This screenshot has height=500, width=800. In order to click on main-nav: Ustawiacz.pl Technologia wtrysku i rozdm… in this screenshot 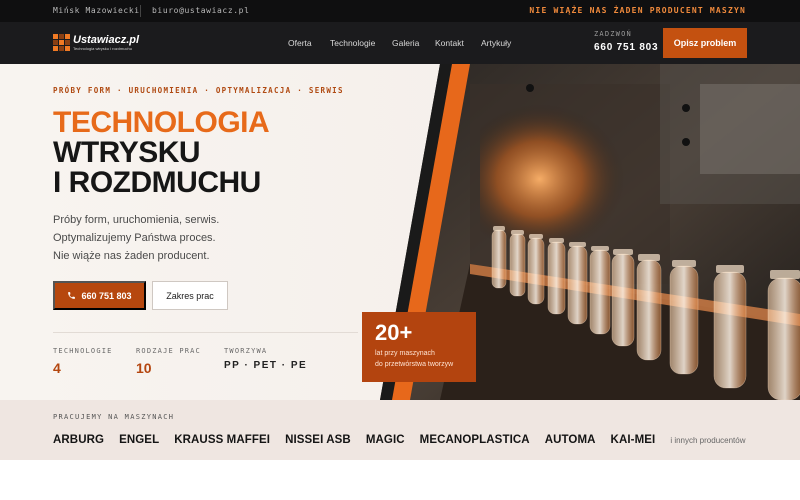, I will do `click(400, 43)`.